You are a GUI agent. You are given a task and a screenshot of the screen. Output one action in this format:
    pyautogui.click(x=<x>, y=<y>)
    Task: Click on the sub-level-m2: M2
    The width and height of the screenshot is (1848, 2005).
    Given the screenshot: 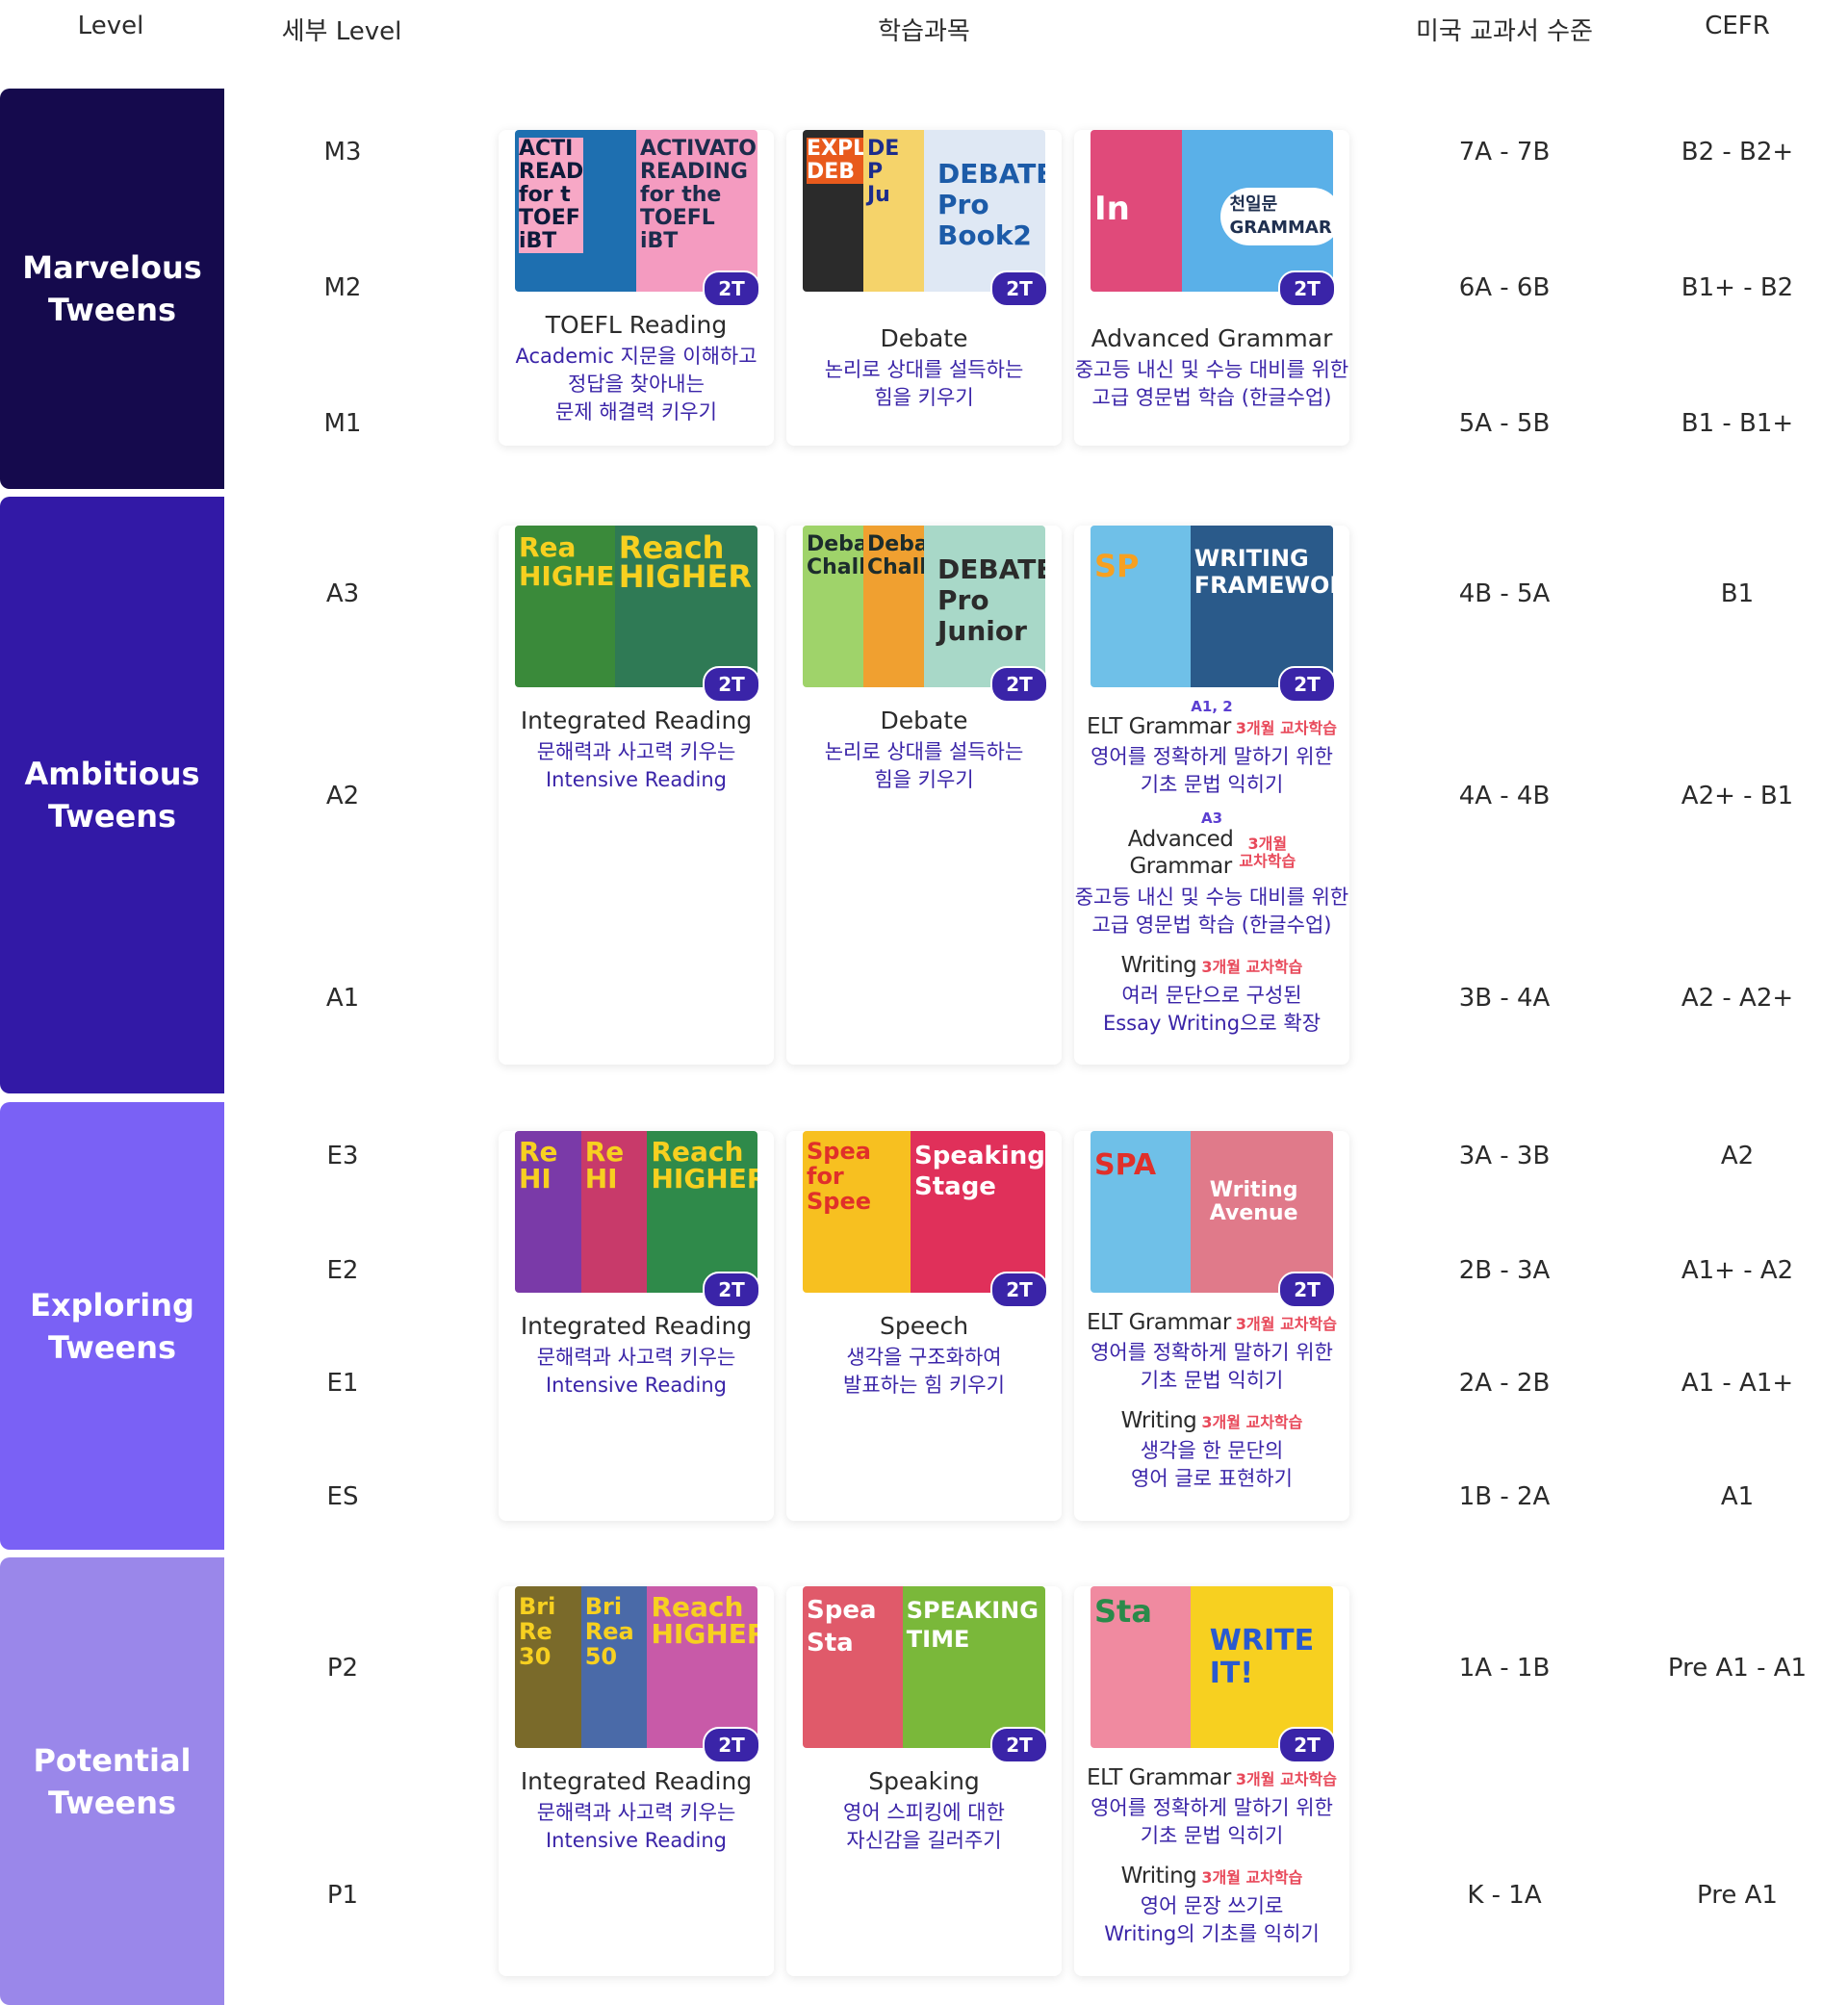 What is the action you would take?
    pyautogui.click(x=342, y=287)
    